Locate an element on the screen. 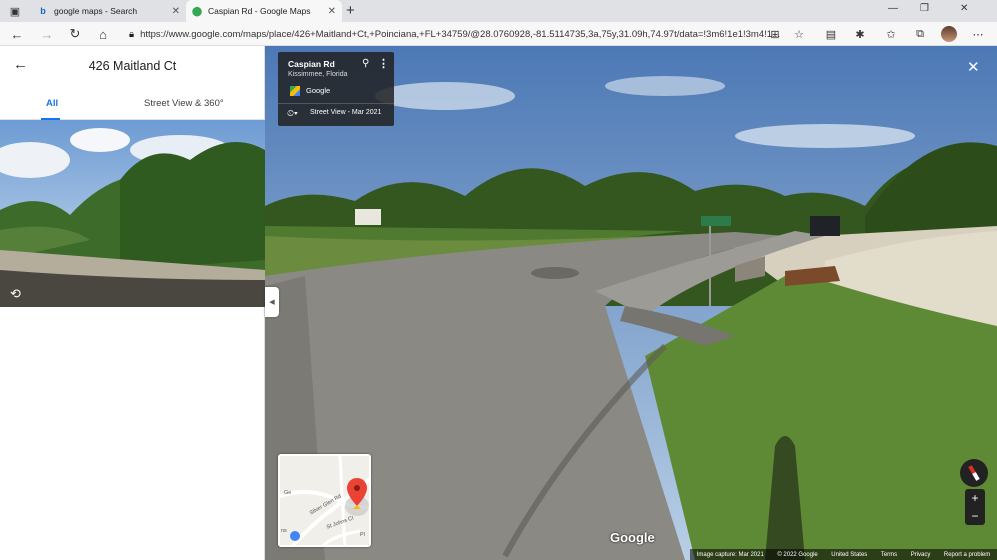 Image resolution: width=997 pixels, height=560 pixels. capture-date: Street View - Mar 2021 is located at coordinates (346, 112).